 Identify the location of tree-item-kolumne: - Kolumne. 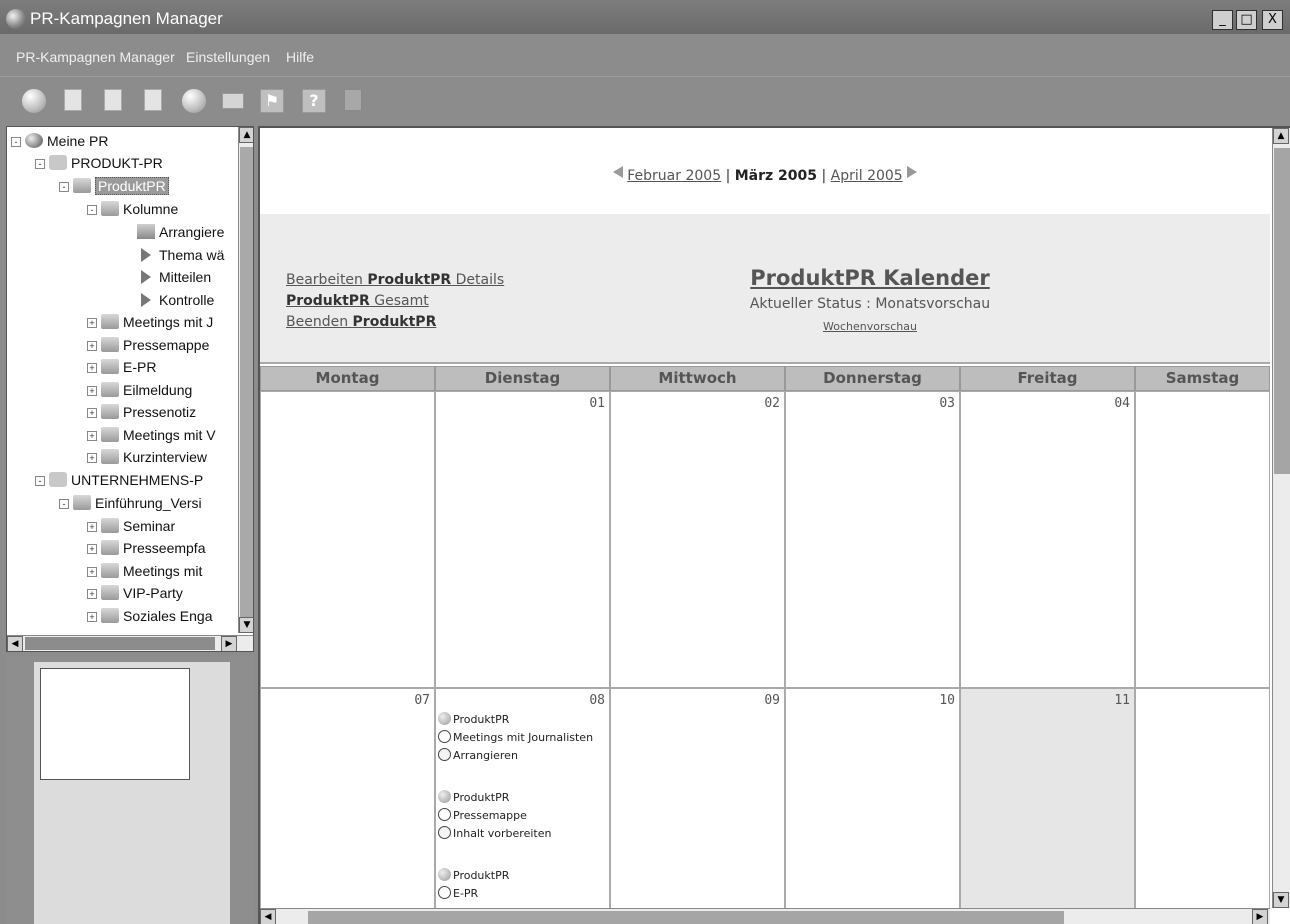
(132, 209).